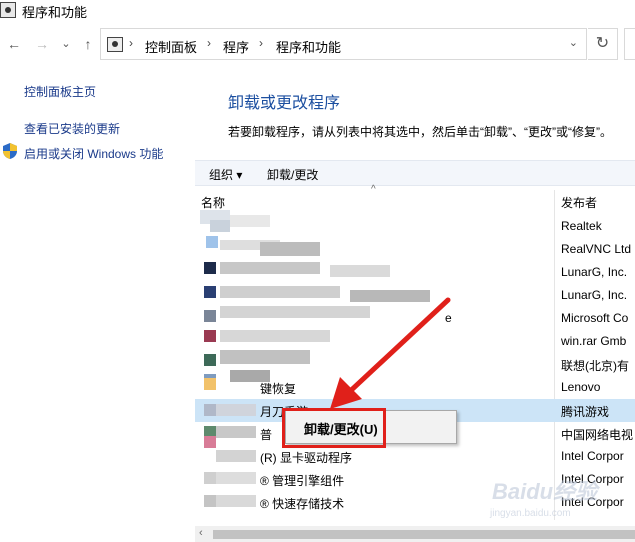  I want to click on page-description: 若要卸载程序，请从列表中将其选中，然后单击“卸载”、“更改”或“修复”。, so click(420, 132).